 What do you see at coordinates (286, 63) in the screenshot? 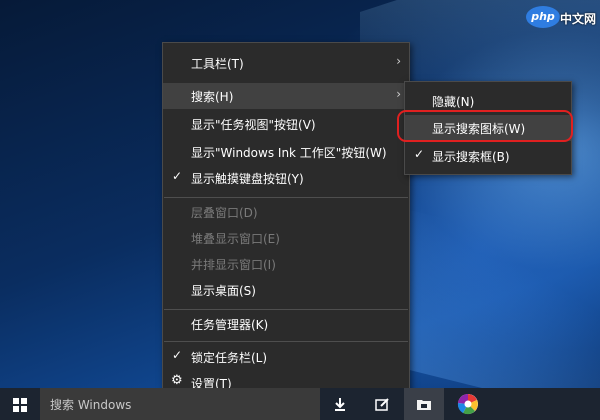
I see `menu-item-toolbars: 工具栏(T) ›` at bounding box center [286, 63].